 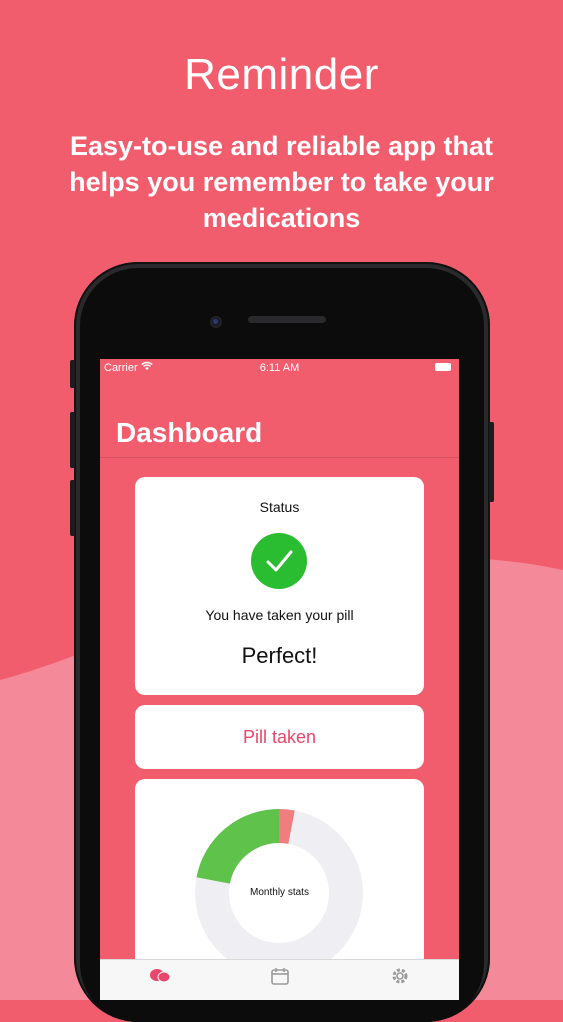 I want to click on power-button, so click(x=491, y=462).